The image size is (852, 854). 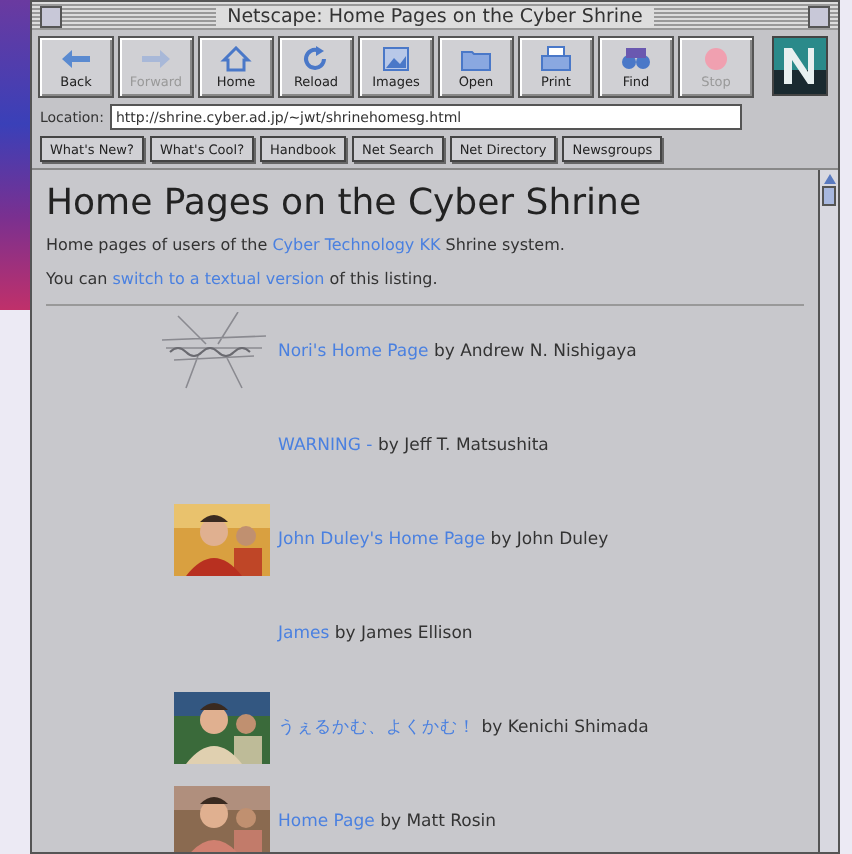 I want to click on zoom-box, so click(x=818, y=16).